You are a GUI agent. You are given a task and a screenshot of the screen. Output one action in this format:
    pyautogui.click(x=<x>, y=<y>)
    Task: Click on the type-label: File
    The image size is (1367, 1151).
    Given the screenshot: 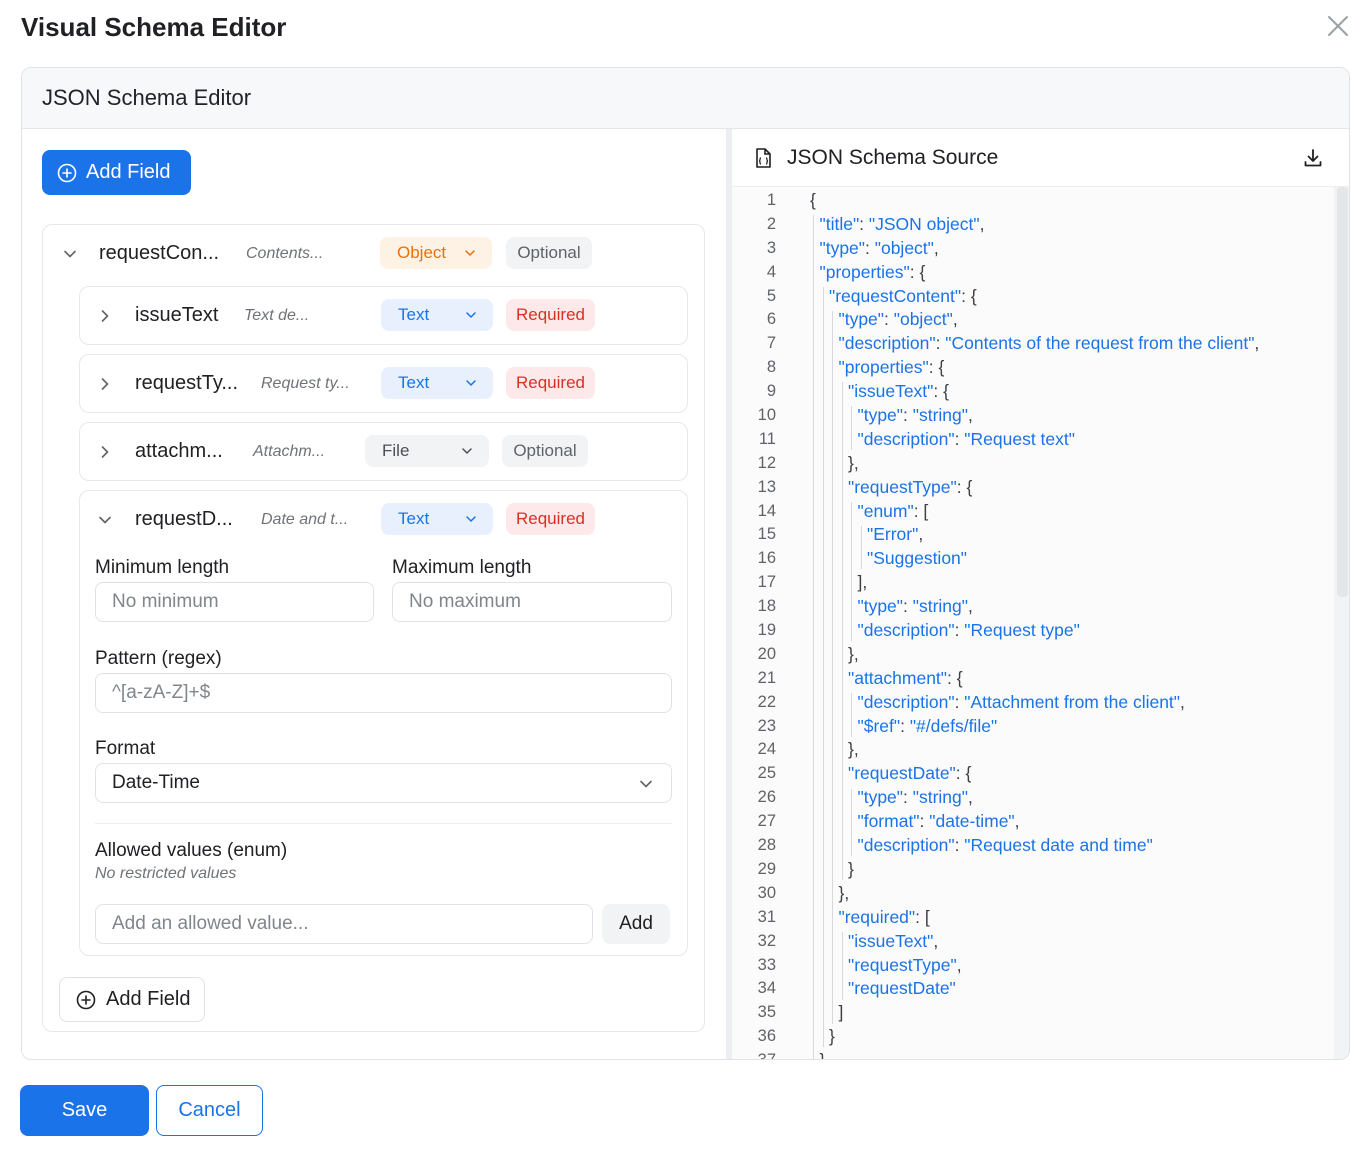 What is the action you would take?
    pyautogui.click(x=396, y=450)
    